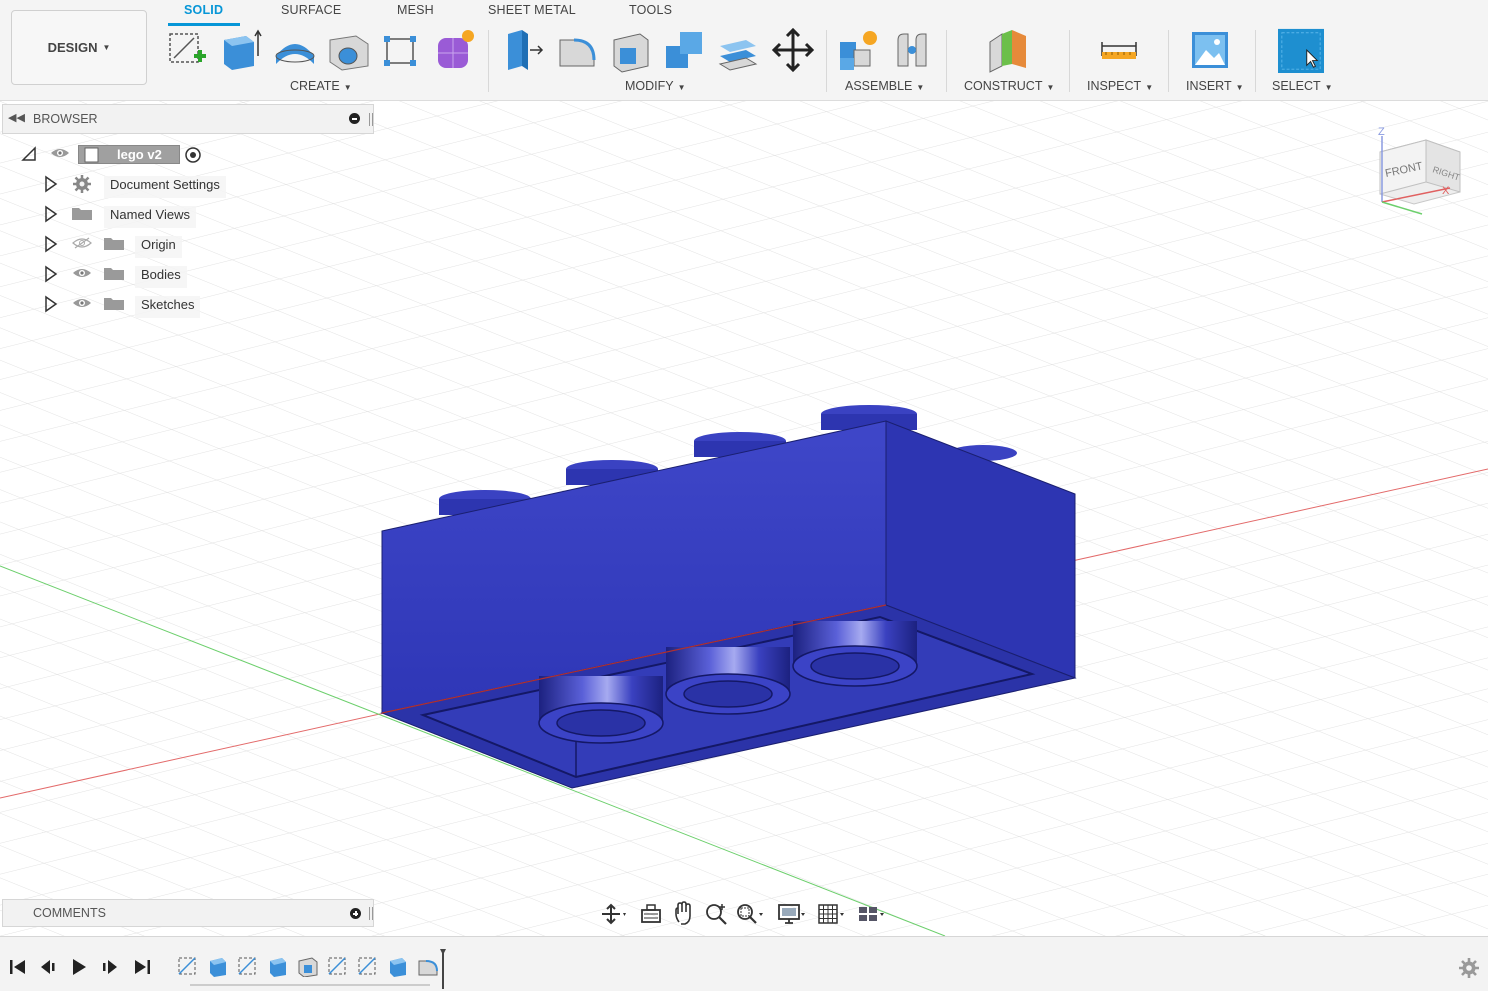  I want to click on zoom-icon, so click(717, 914).